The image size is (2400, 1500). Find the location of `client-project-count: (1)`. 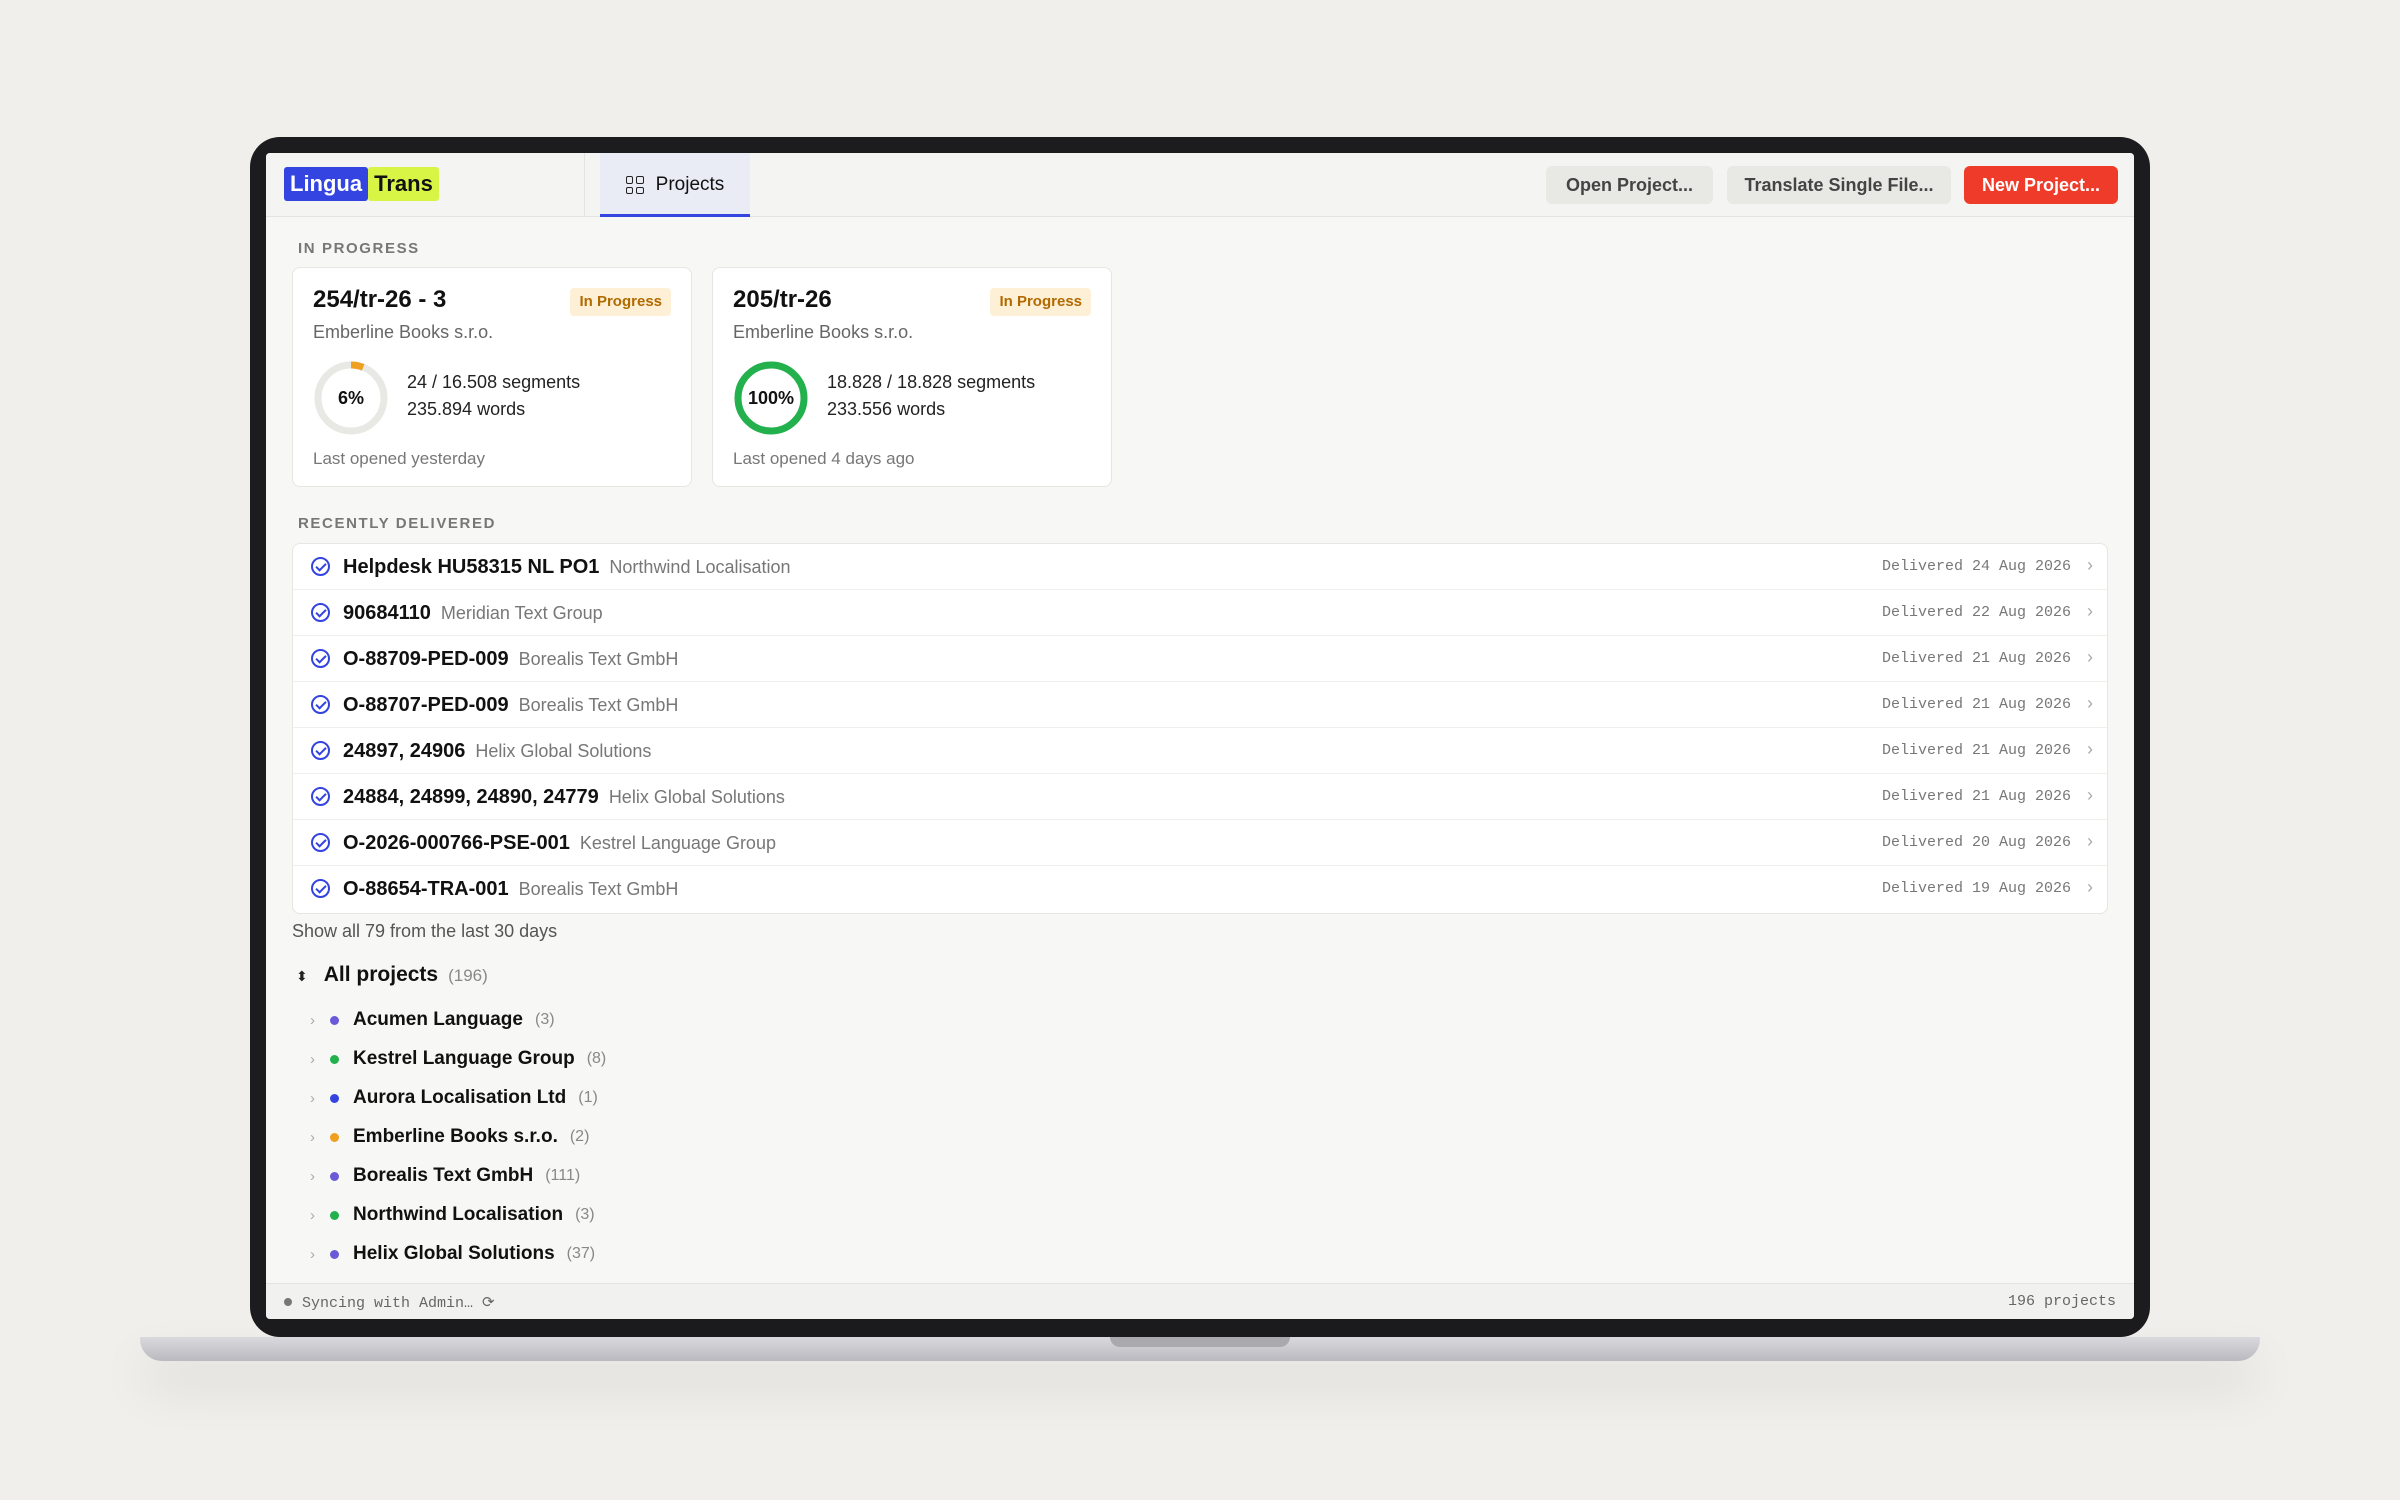

client-project-count: (1) is located at coordinates (588, 1097).